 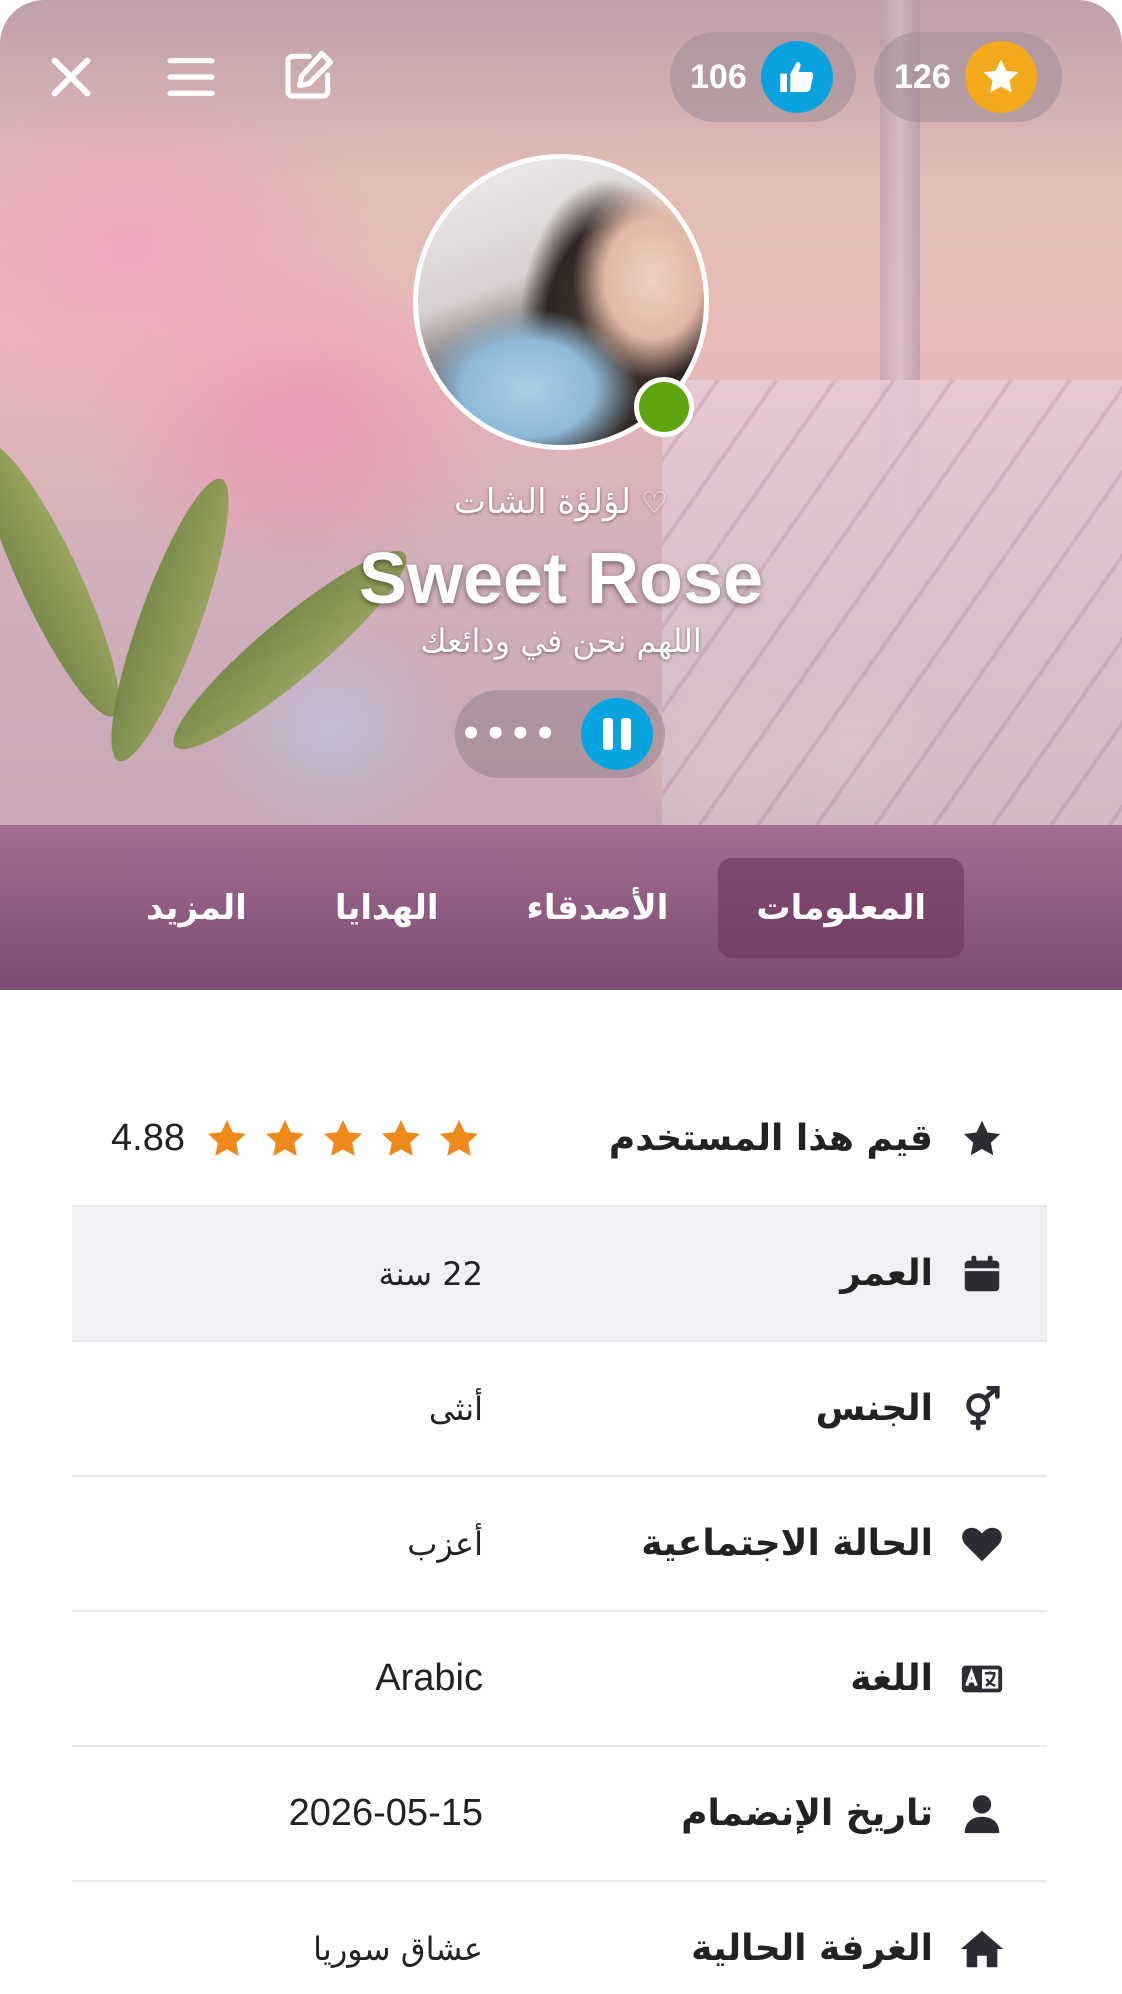 What do you see at coordinates (559, 1938) in the screenshot?
I see `current-room-row: الغرفة الحالية عشاق سوريا` at bounding box center [559, 1938].